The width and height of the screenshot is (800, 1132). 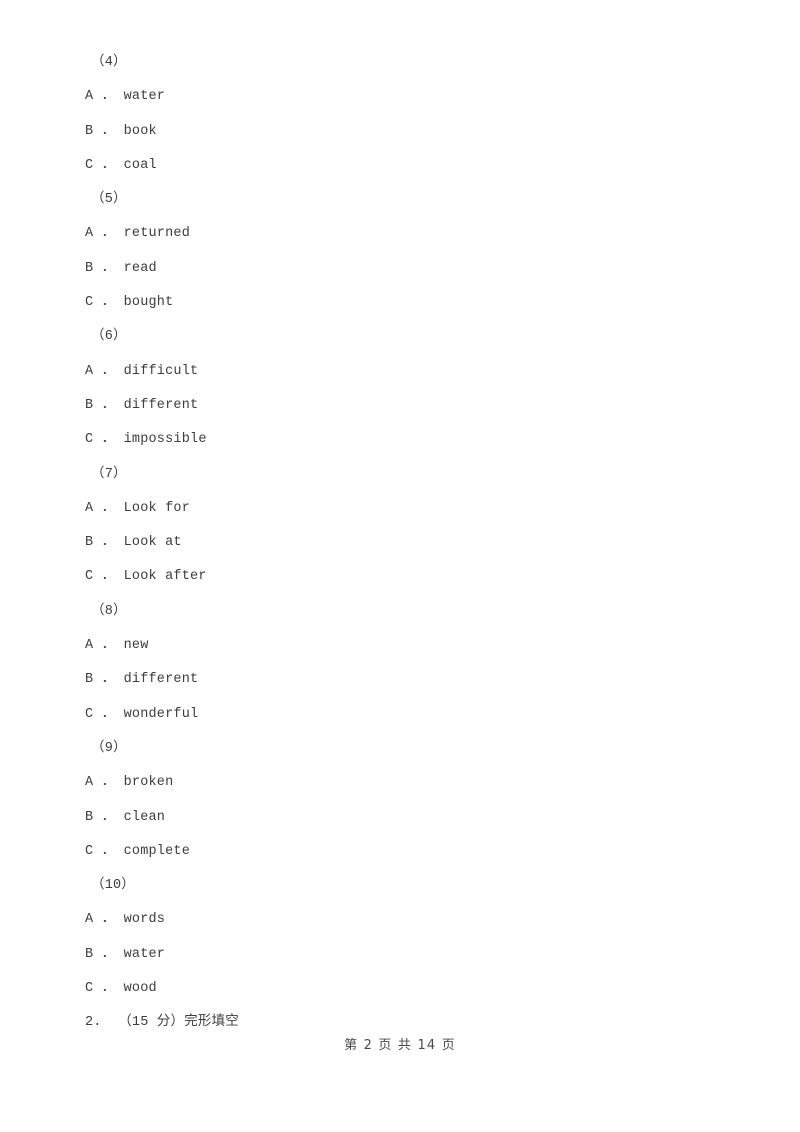 I want to click on answer-option: B ． read, so click(x=405, y=269).